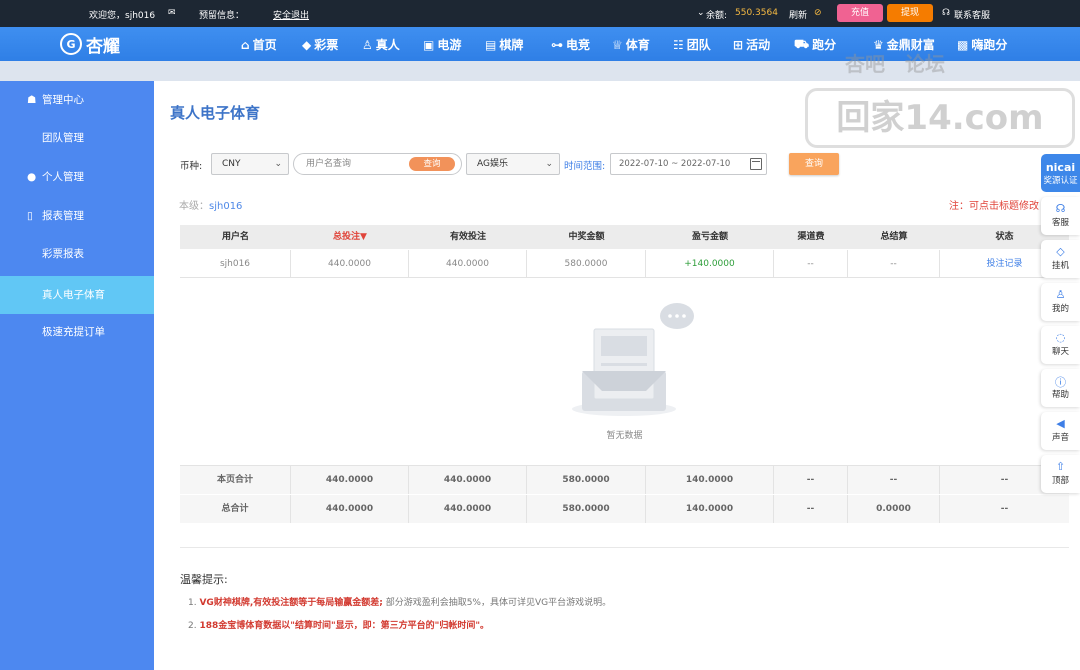 Image resolution: width=1080 pixels, height=670 pixels. What do you see at coordinates (633, 359) in the screenshot?
I see `empty-data-icon` at bounding box center [633, 359].